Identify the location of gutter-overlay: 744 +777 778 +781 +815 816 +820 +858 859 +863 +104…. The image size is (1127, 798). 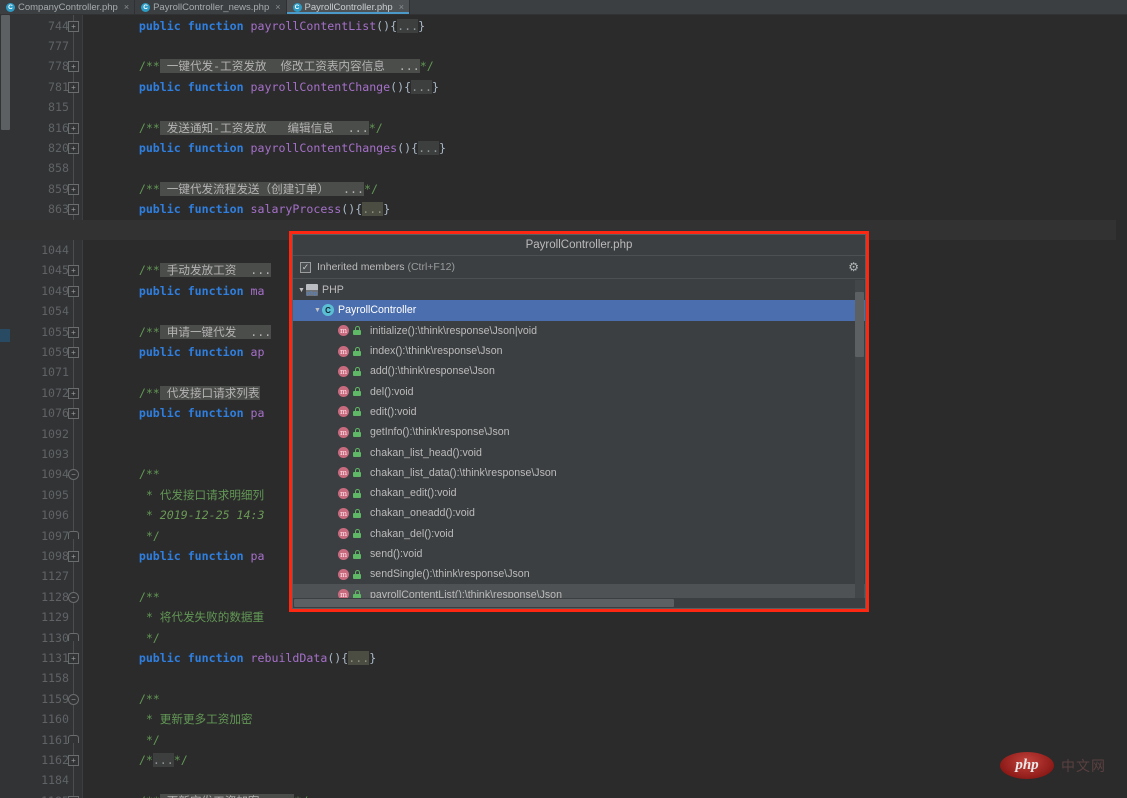
(47, 406).